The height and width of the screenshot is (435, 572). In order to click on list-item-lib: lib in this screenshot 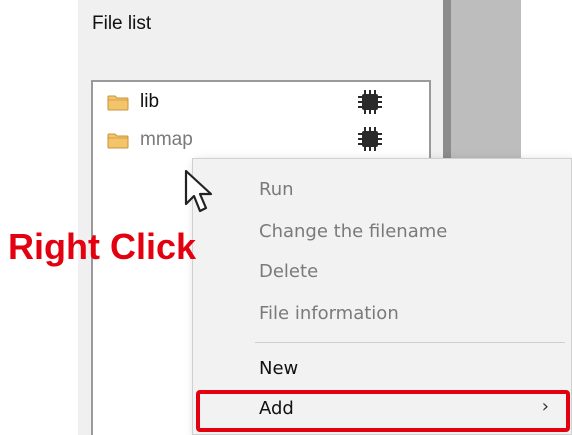, I will do `click(133, 102)`.